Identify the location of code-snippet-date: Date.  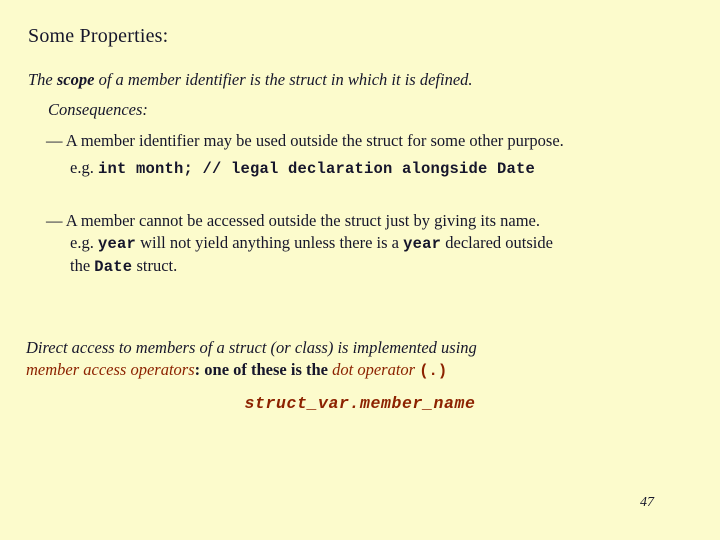
(113, 267).